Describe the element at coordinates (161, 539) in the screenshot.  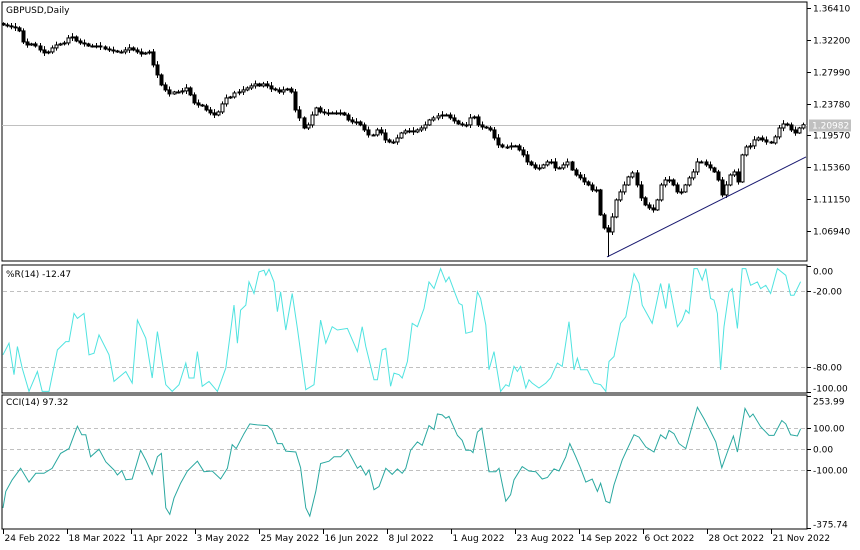
I see `date-tick-label: 11 Apr 2022` at that location.